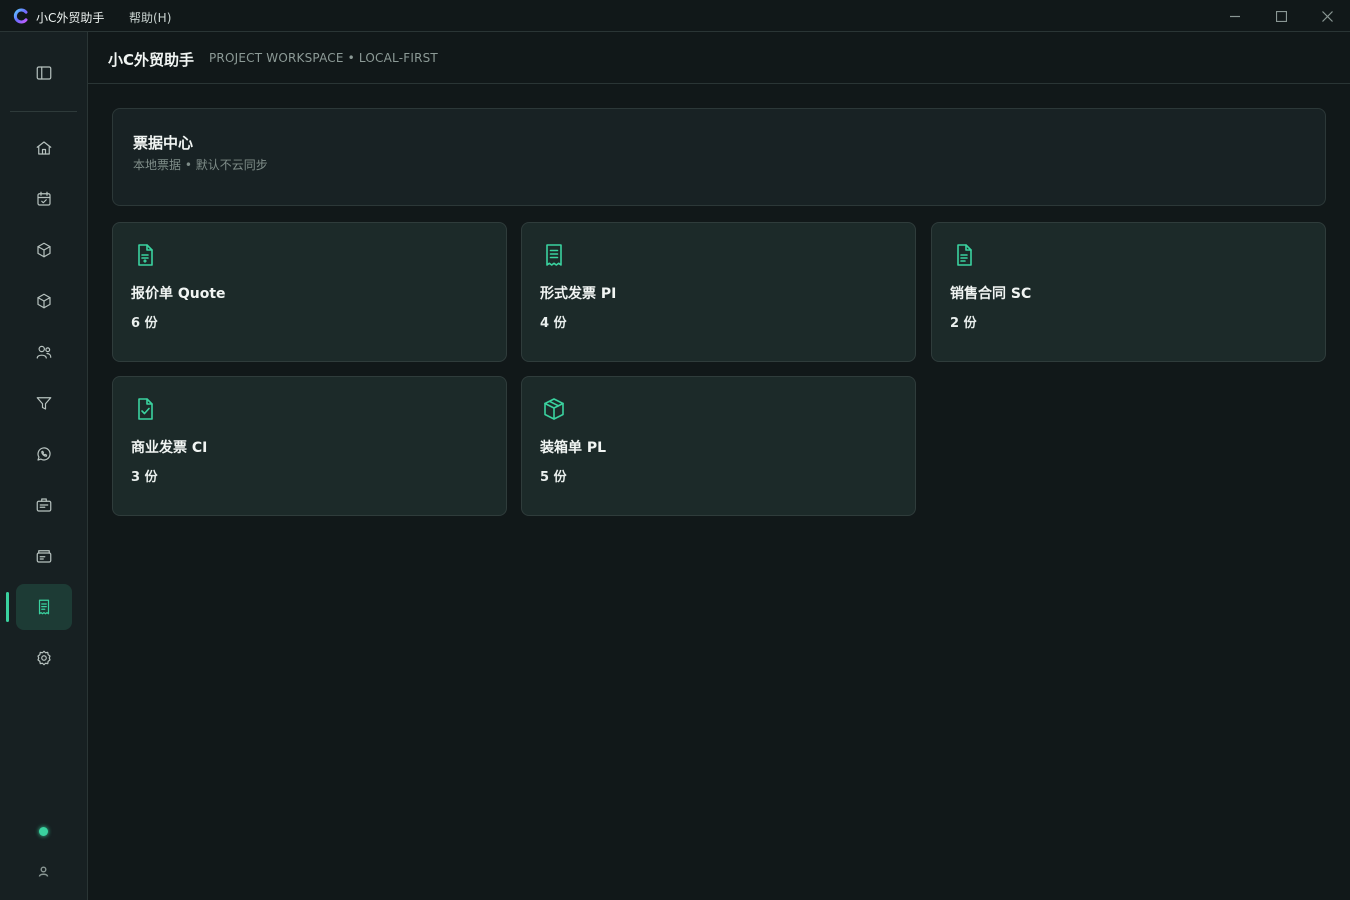  What do you see at coordinates (178, 294) in the screenshot?
I see `card-title: 报价单 Quote` at bounding box center [178, 294].